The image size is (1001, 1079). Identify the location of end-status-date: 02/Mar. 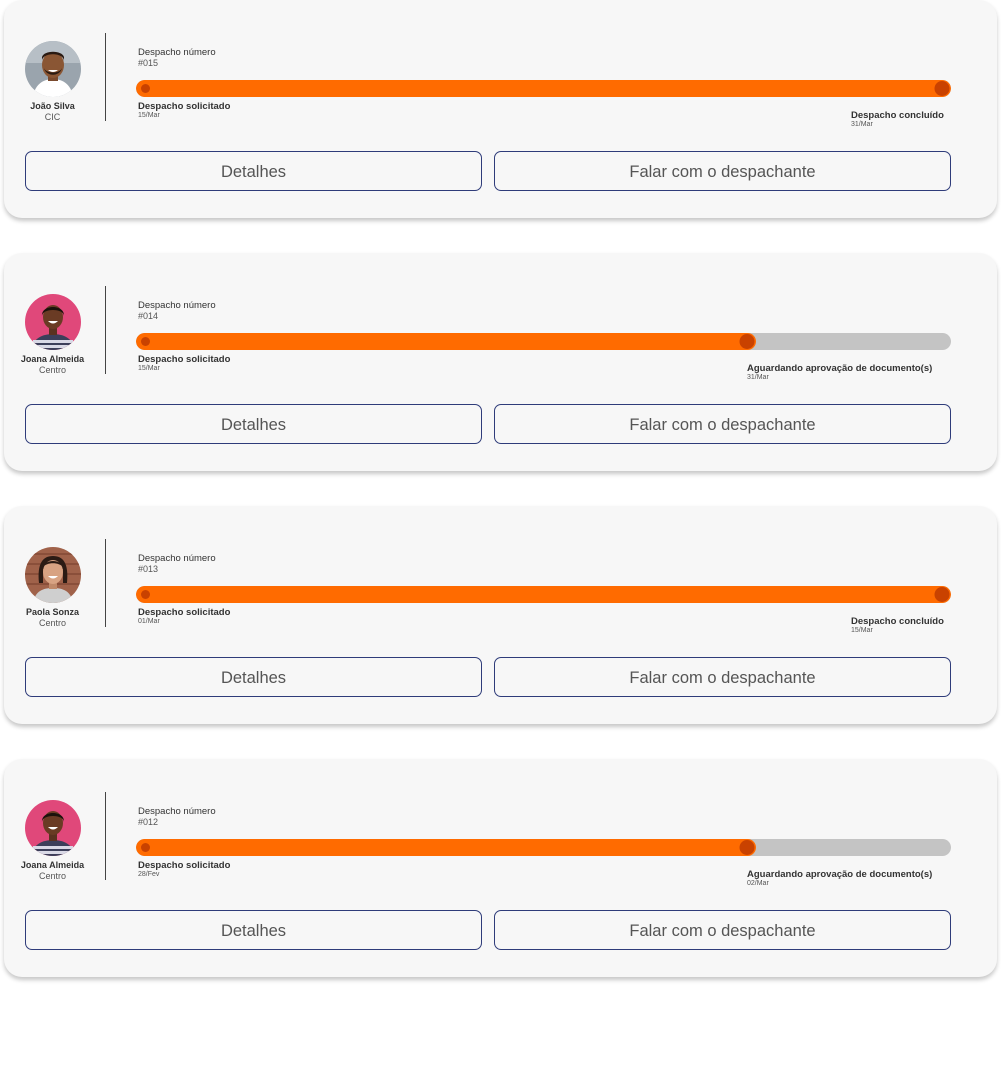
(758, 883).